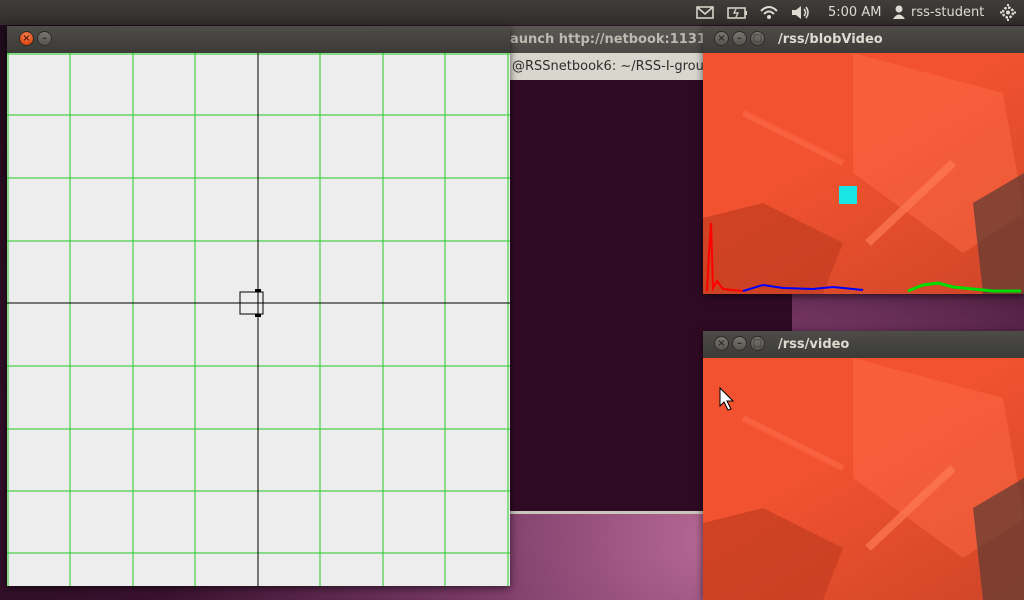 Image resolution: width=1024 pixels, height=600 pixels. What do you see at coordinates (801, 12) in the screenshot?
I see `volume-icon` at bounding box center [801, 12].